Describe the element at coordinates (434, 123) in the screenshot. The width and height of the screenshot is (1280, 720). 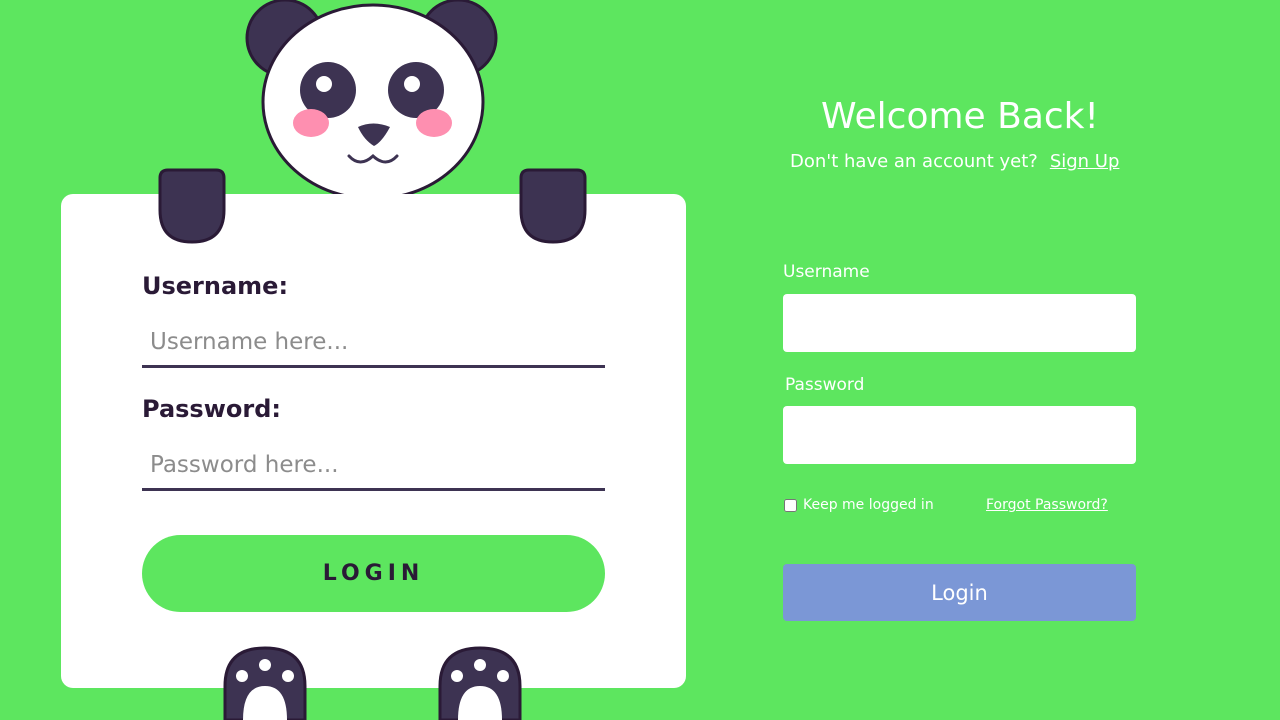
I see `panda-blush-right` at that location.